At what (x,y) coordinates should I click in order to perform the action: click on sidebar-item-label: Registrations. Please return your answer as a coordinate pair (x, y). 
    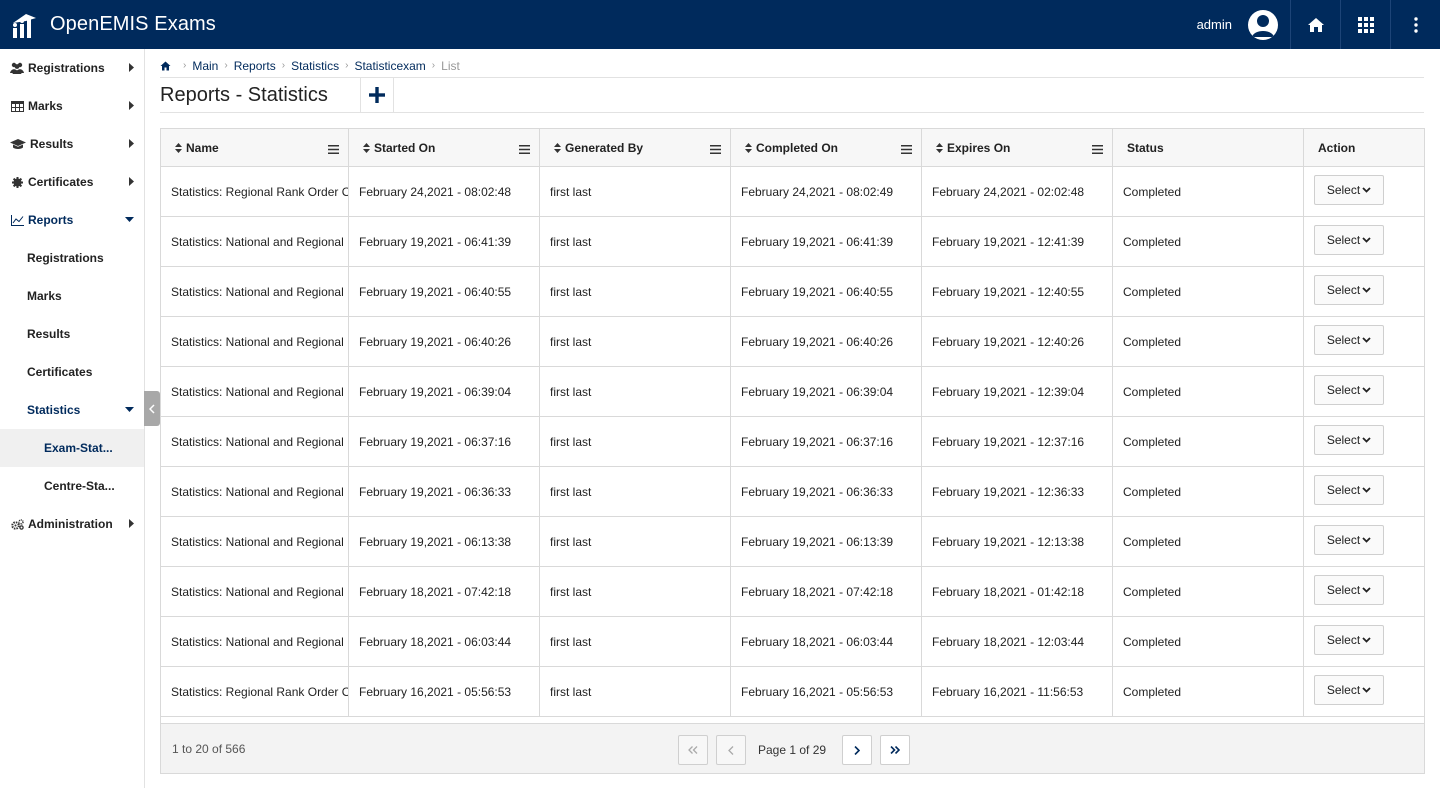
    Looking at the image, I should click on (65, 258).